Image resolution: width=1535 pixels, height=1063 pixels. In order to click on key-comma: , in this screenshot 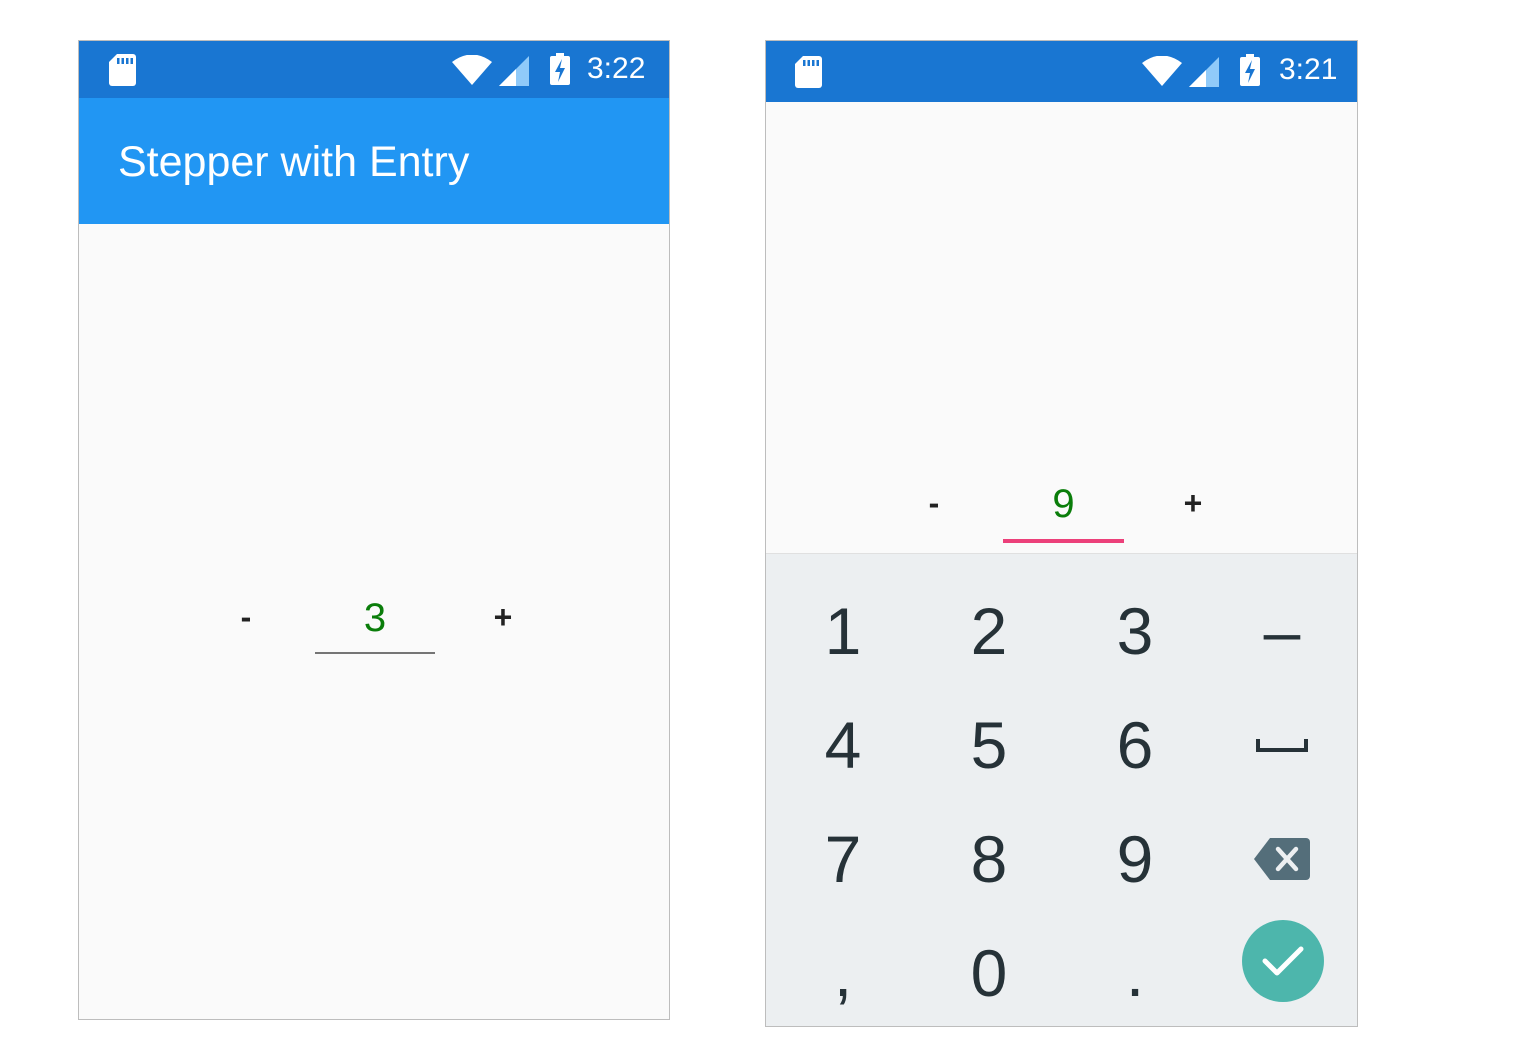, I will do `click(843, 971)`.